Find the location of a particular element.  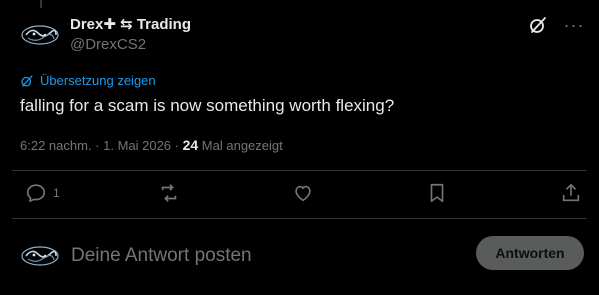

share-button is located at coordinates (571, 193).